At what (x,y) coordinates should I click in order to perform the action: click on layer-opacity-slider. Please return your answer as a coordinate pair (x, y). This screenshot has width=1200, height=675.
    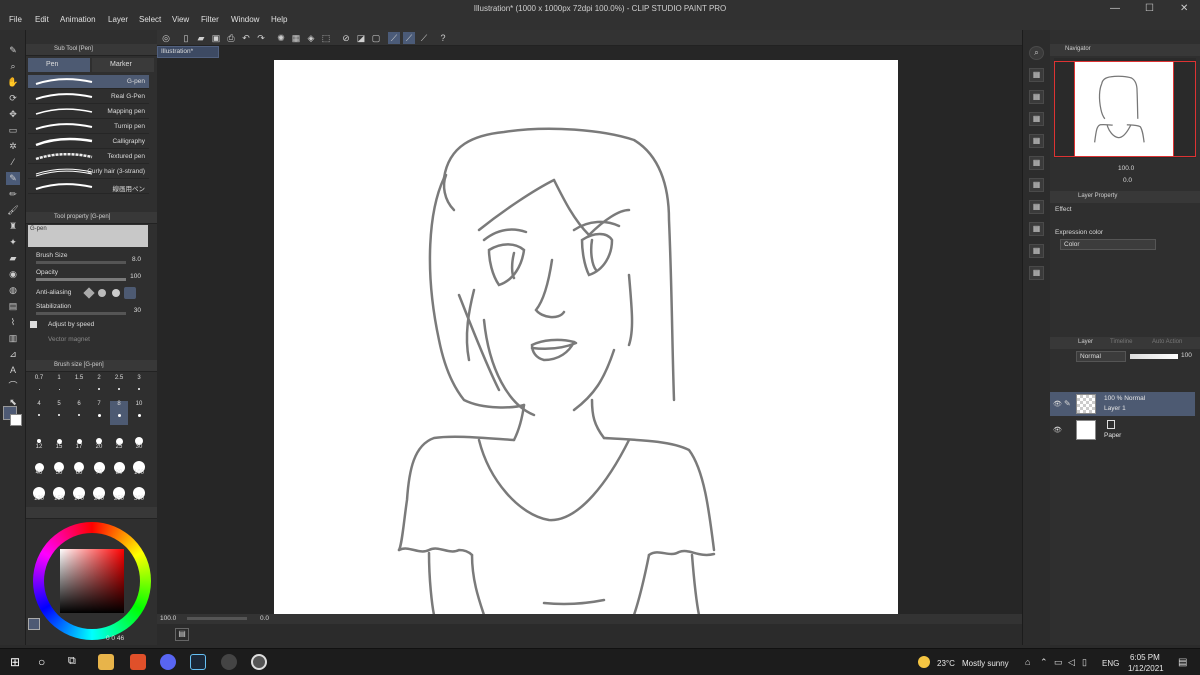
    Looking at the image, I should click on (1154, 356).